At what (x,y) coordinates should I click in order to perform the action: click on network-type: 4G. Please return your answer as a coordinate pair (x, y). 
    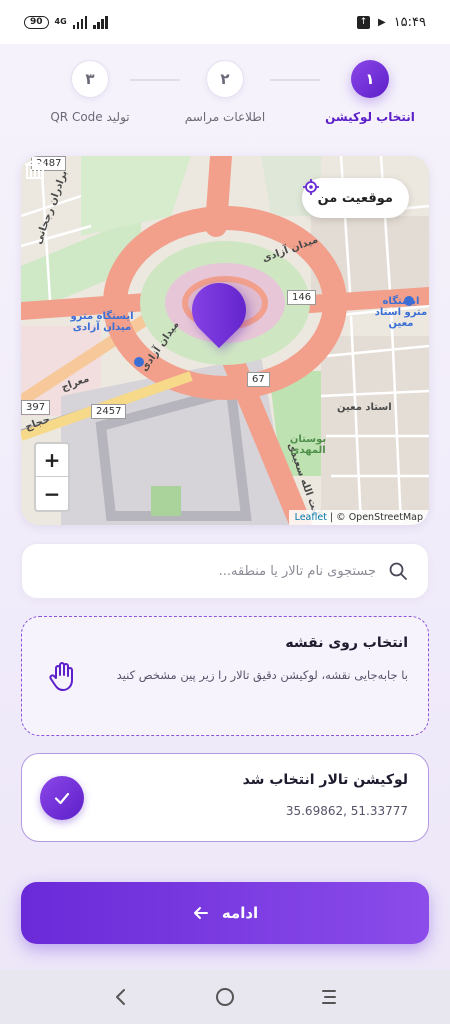
    Looking at the image, I should click on (60, 21).